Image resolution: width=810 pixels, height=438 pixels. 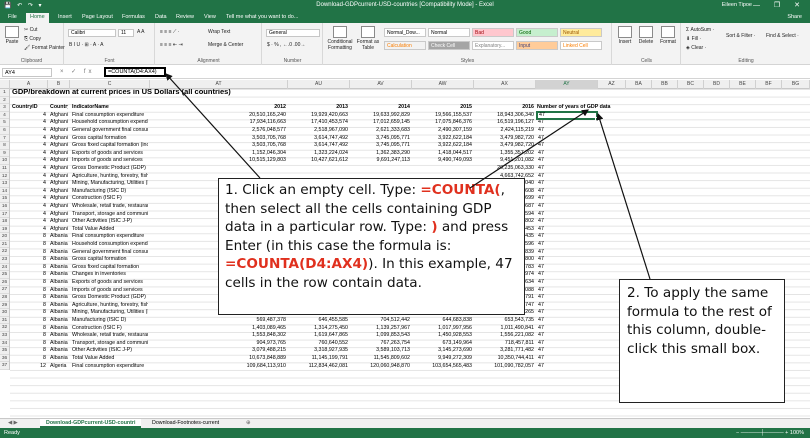 What do you see at coordinates (4, 161) in the screenshot?
I see `row-header: 10` at bounding box center [4, 161].